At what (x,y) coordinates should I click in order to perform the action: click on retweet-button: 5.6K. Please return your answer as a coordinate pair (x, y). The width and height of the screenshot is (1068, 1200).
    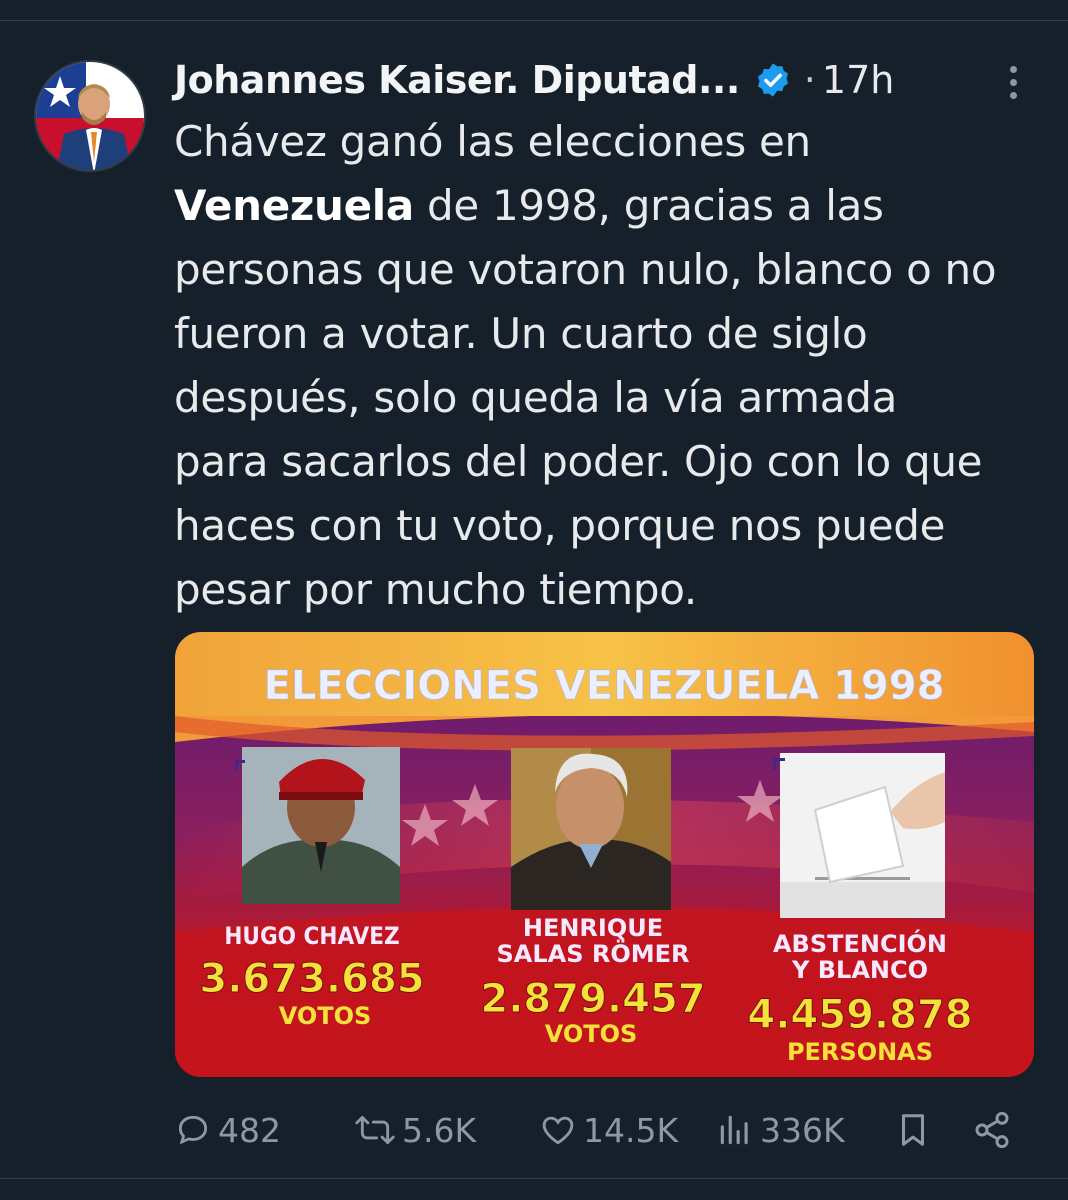
    Looking at the image, I should click on (415, 1130).